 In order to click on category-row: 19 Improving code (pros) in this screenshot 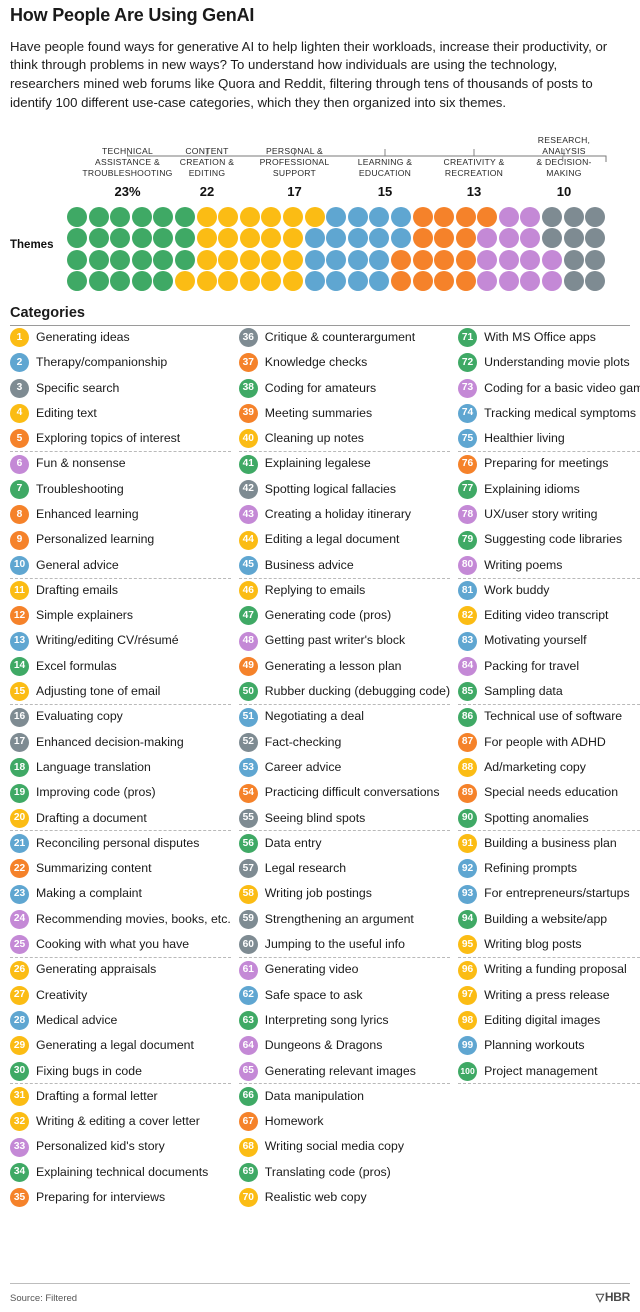, I will do `click(120, 793)`.